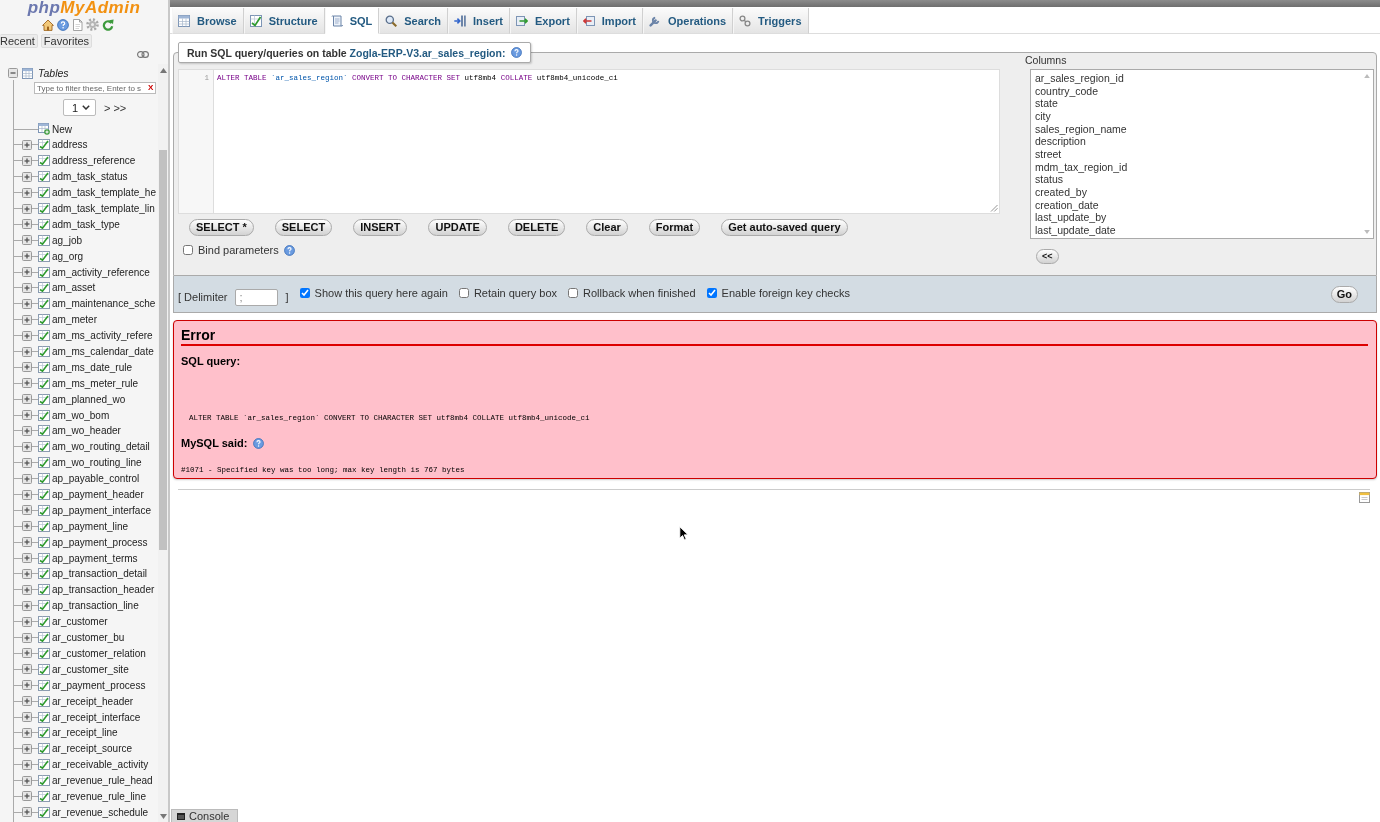  Describe the element at coordinates (84, 8) in the screenshot. I see `logo-text: phpMyAdmin` at that location.